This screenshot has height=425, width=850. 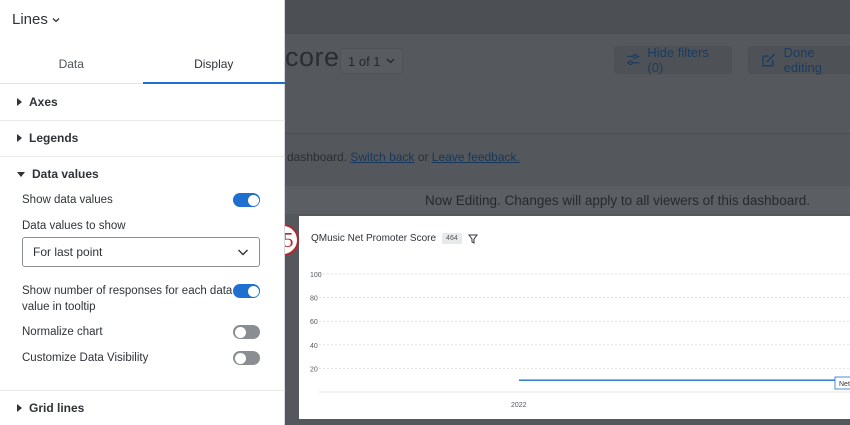 What do you see at coordinates (59, 307) in the screenshot?
I see `show-responses-tooltip-line2: value in tooltip` at bounding box center [59, 307].